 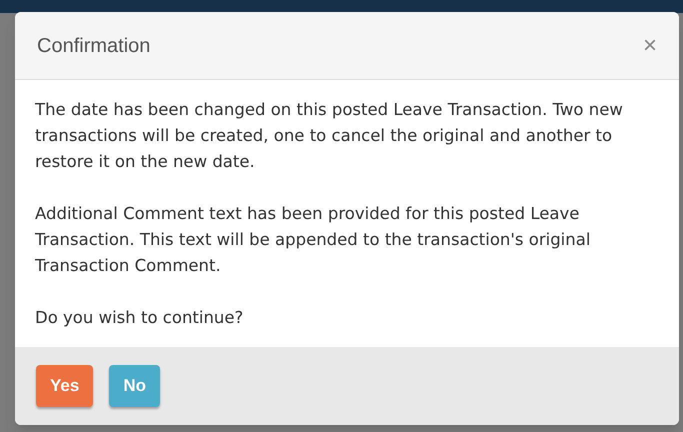 I want to click on dialog-title: Confirmation, so click(x=93, y=46).